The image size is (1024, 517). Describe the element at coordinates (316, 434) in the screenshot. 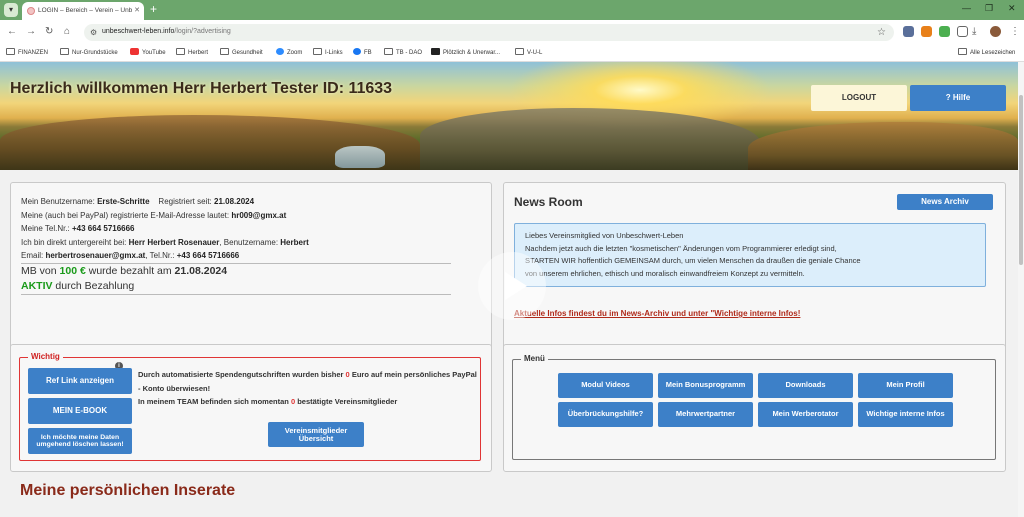

I see `members-overview-button: Vereinsmitglieder Übersicht` at that location.